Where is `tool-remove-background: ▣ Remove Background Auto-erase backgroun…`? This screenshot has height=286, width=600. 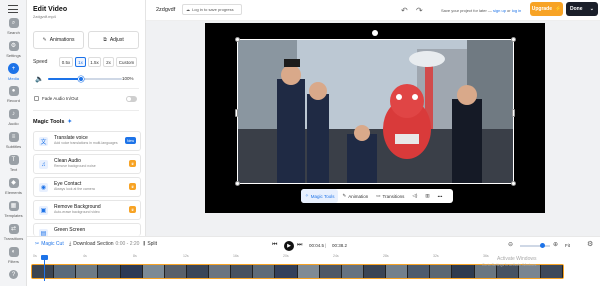
tool-remove-background: ▣ Remove Background Auto-erase backgroun… is located at coordinates (87, 210).